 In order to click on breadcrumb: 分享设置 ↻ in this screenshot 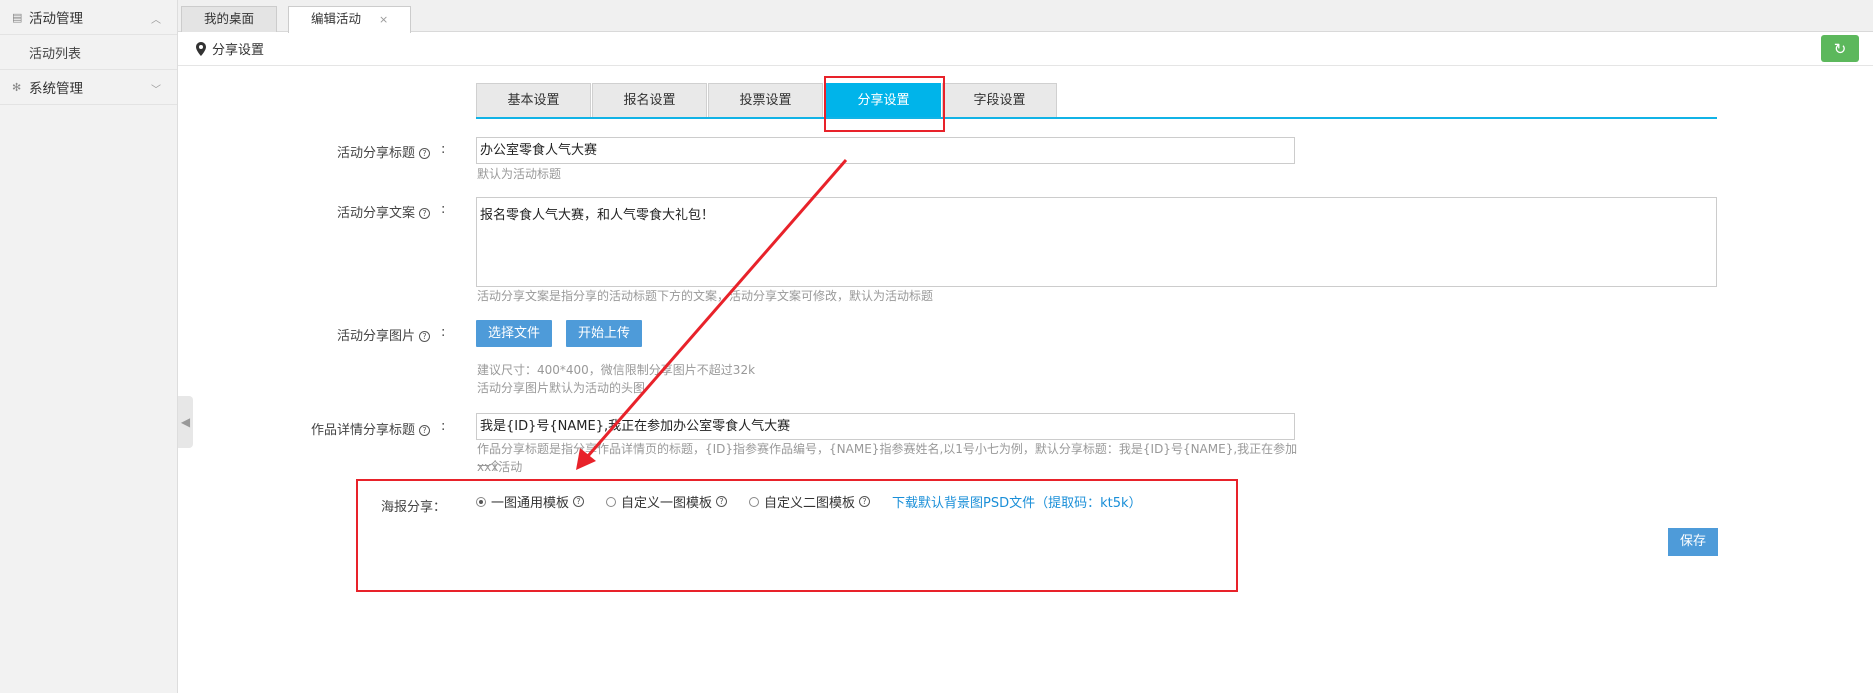, I will do `click(1025, 49)`.